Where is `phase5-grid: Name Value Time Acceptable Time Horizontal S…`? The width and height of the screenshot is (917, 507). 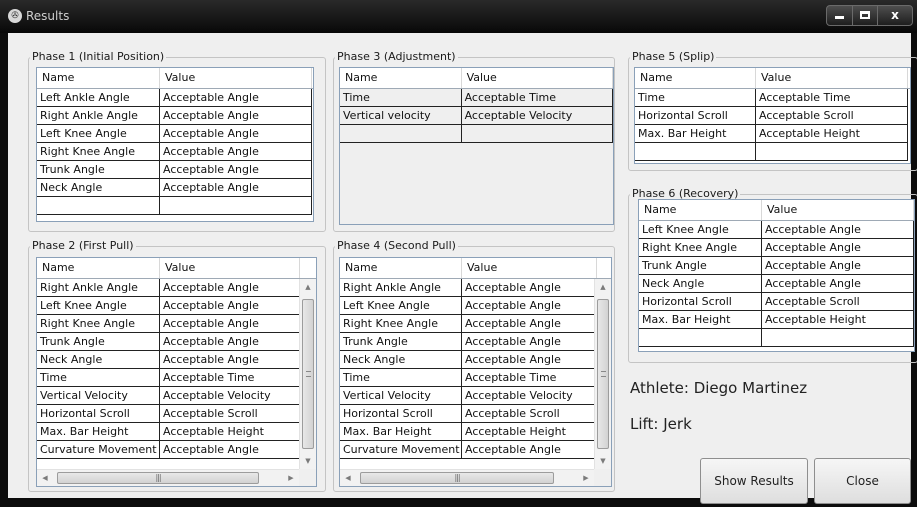 phase5-grid: Name Value Time Acceptable Time Horizontal S… is located at coordinates (772, 115).